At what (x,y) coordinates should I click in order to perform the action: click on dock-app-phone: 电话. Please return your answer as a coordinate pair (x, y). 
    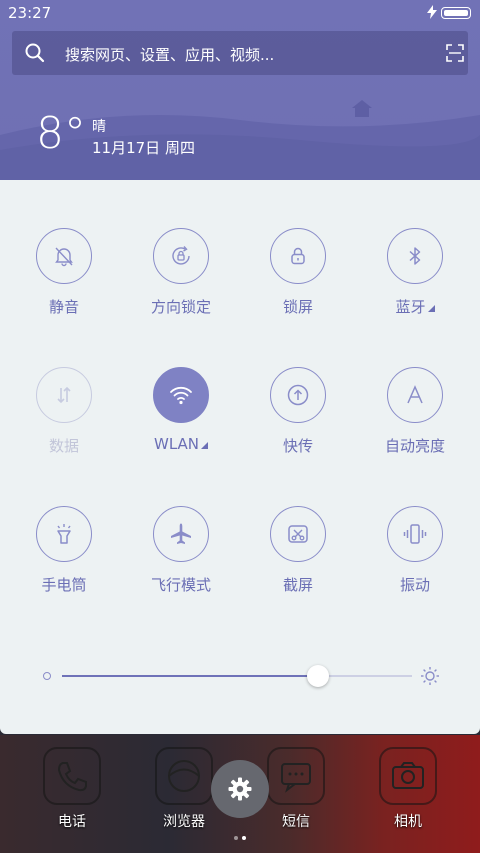
    Looking at the image, I should click on (72, 789).